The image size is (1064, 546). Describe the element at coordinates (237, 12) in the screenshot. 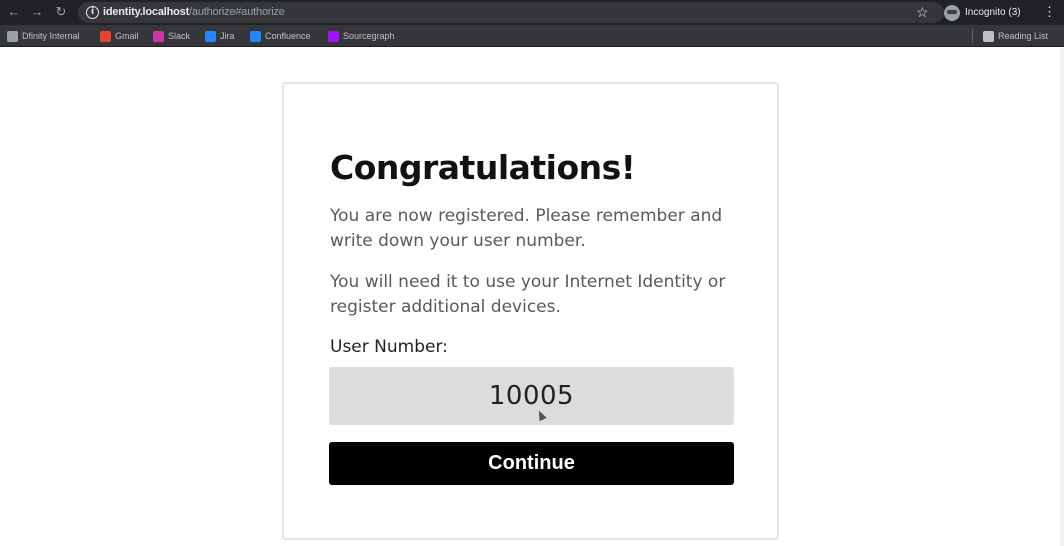

I see `url-path: /authorize#authorize` at that location.